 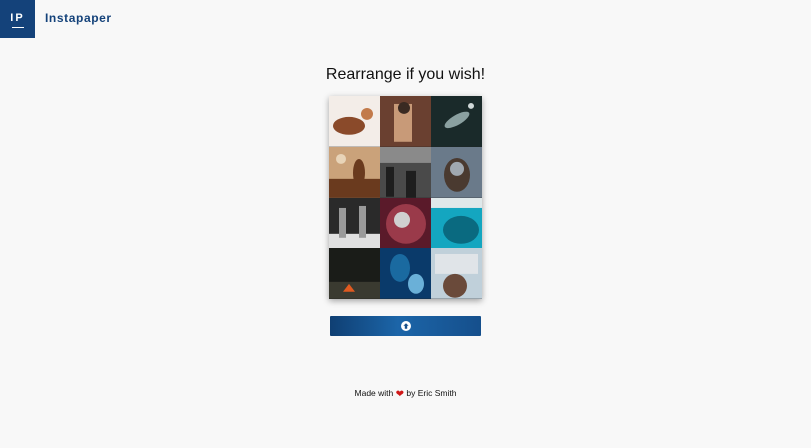 I want to click on tile-crowd-aerial, so click(x=405, y=223).